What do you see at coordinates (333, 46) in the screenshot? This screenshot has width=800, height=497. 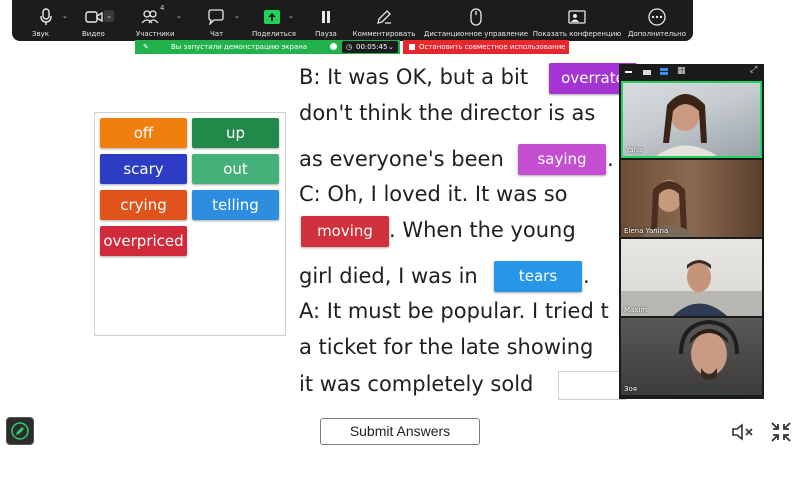 I see `security-shield-icon` at bounding box center [333, 46].